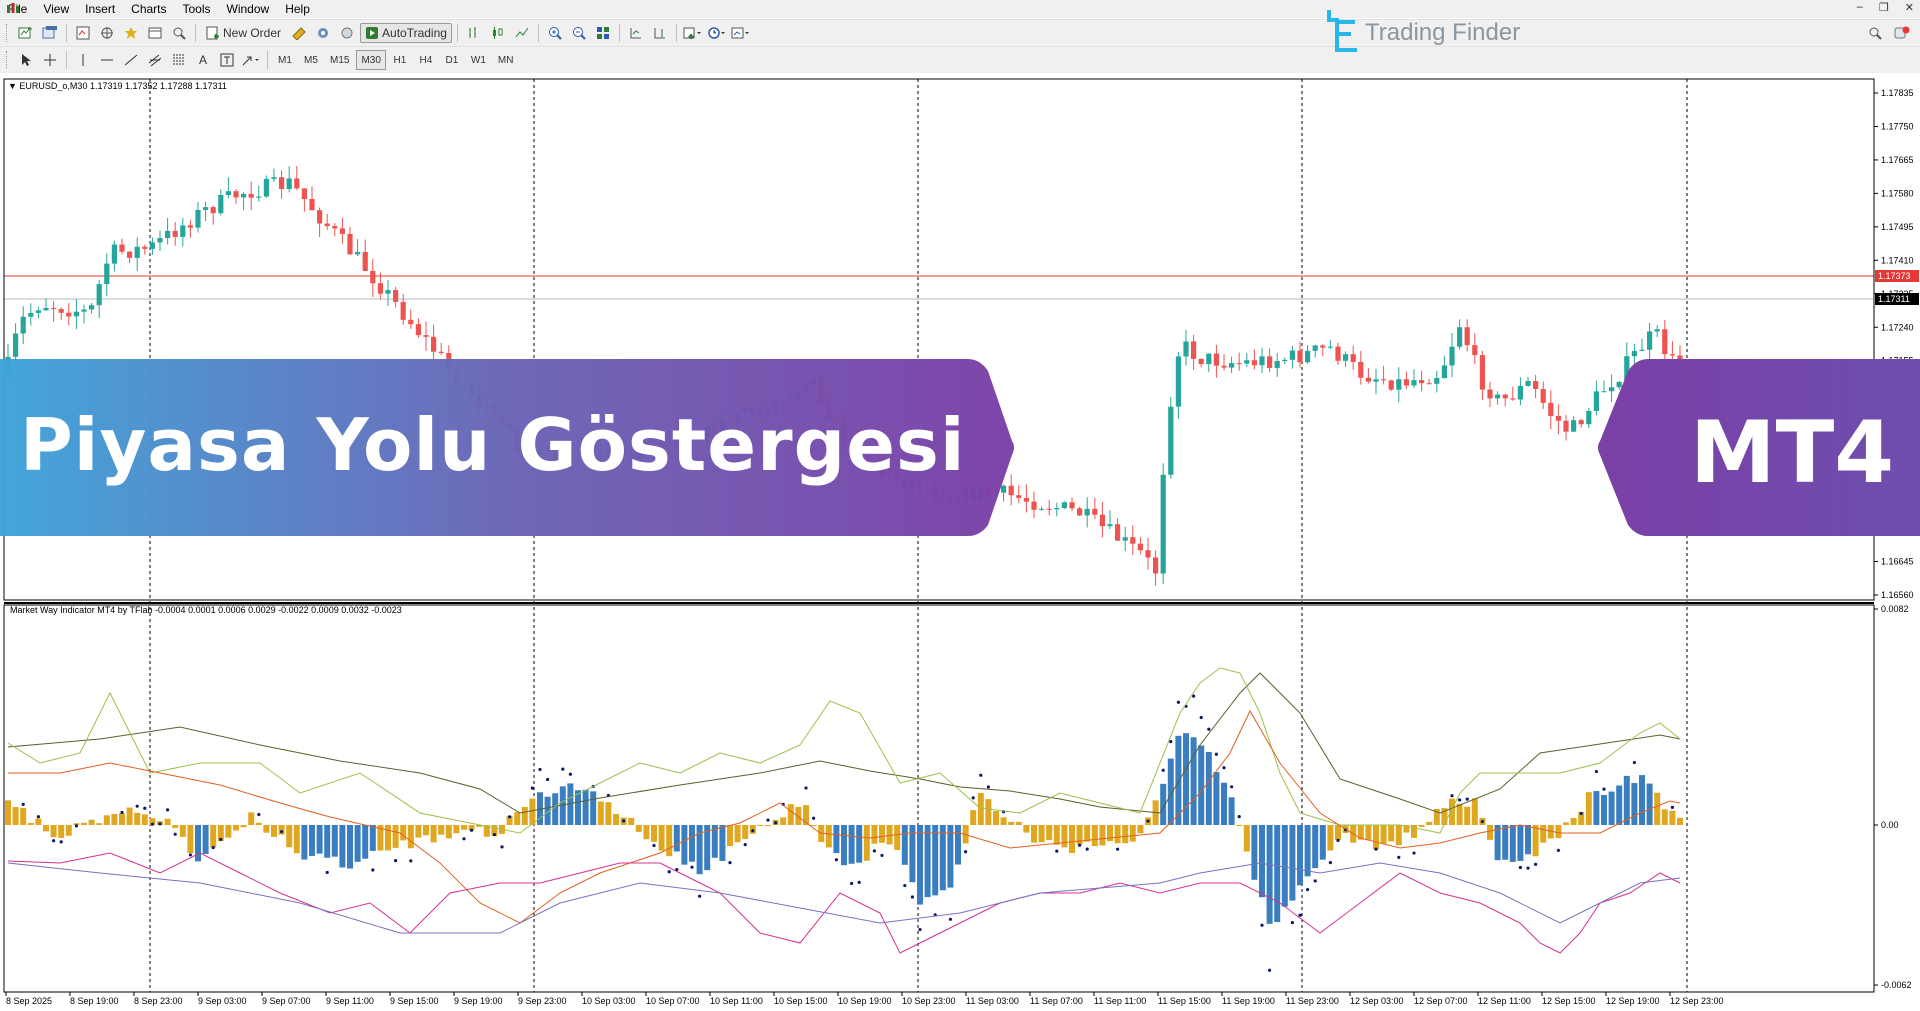  What do you see at coordinates (285, 60) in the screenshot?
I see `tf-m1: M1` at bounding box center [285, 60].